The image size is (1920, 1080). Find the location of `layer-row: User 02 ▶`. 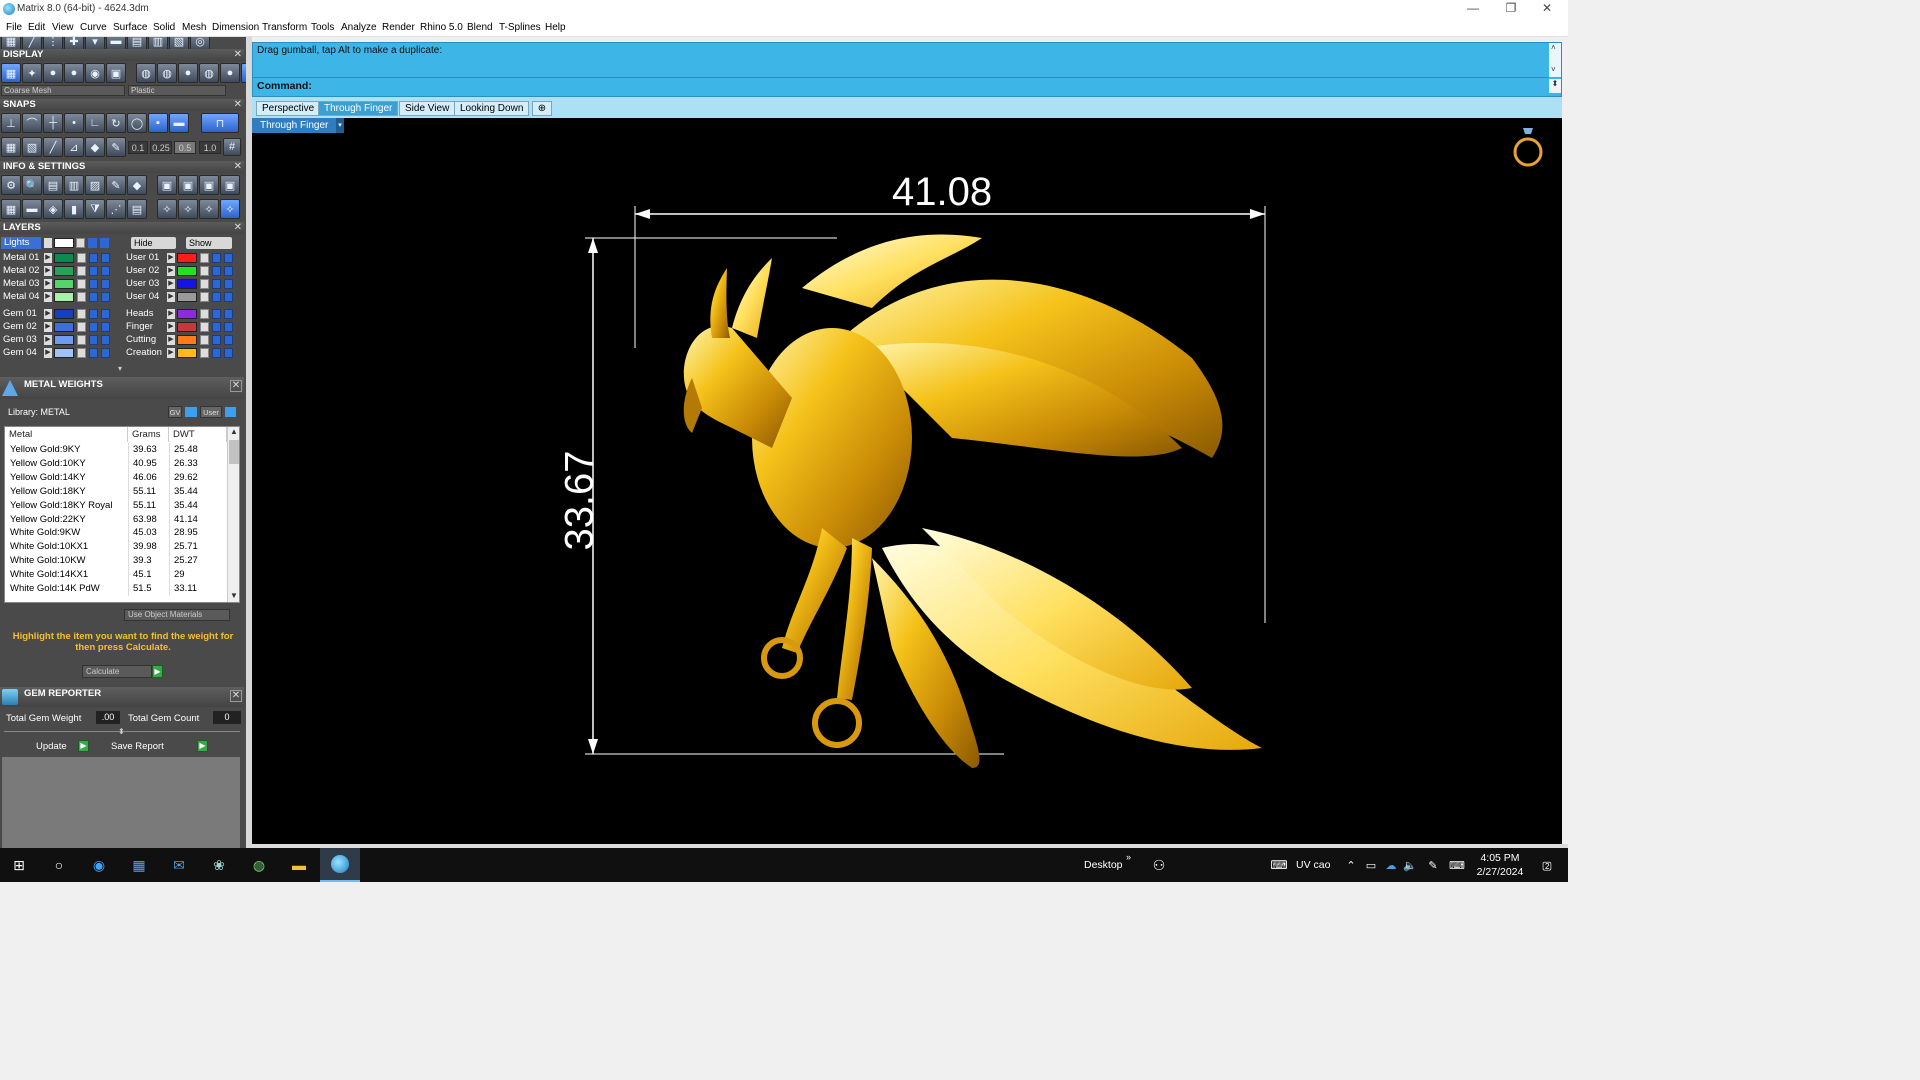

layer-row: User 02 ▶ is located at coordinates (179, 271).